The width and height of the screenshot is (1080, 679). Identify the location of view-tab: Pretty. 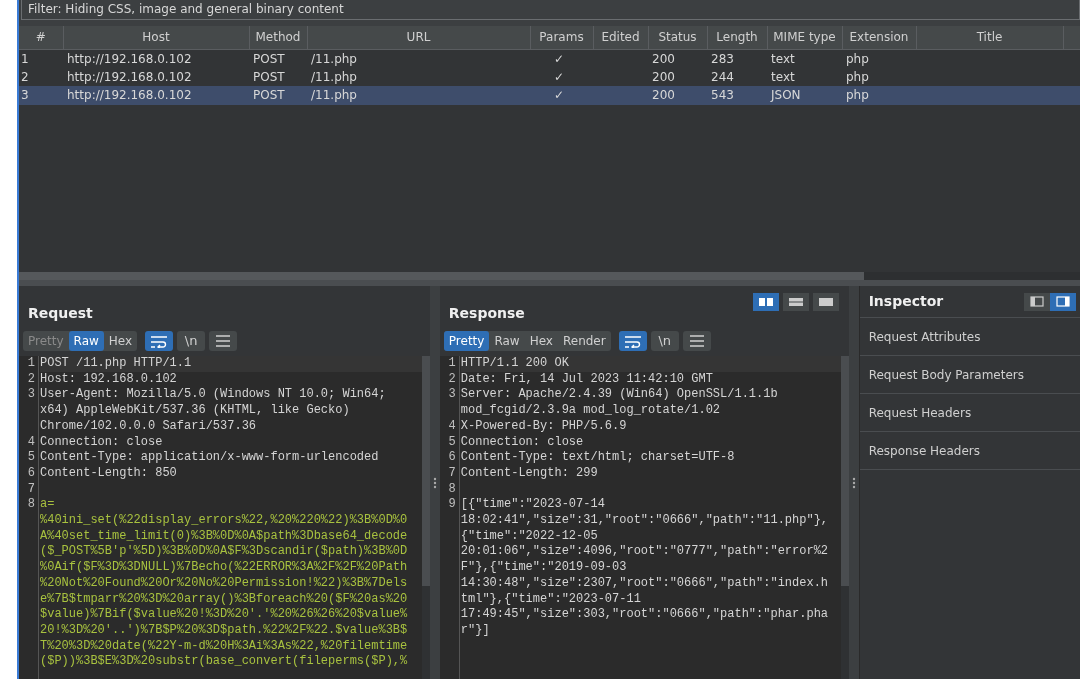
(466, 341).